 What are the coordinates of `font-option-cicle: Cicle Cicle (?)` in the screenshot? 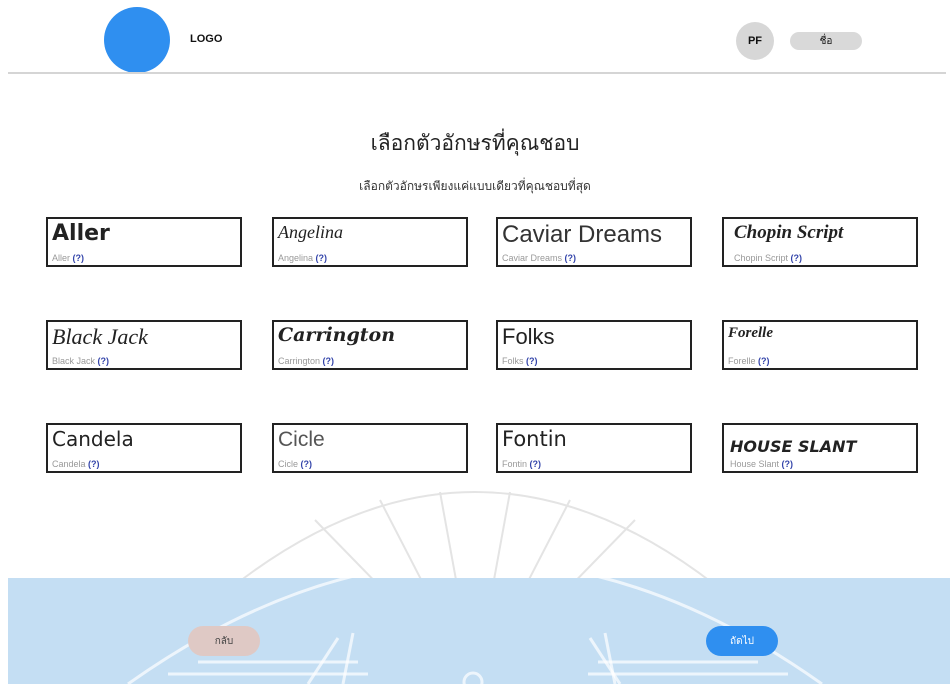 It's located at (370, 448).